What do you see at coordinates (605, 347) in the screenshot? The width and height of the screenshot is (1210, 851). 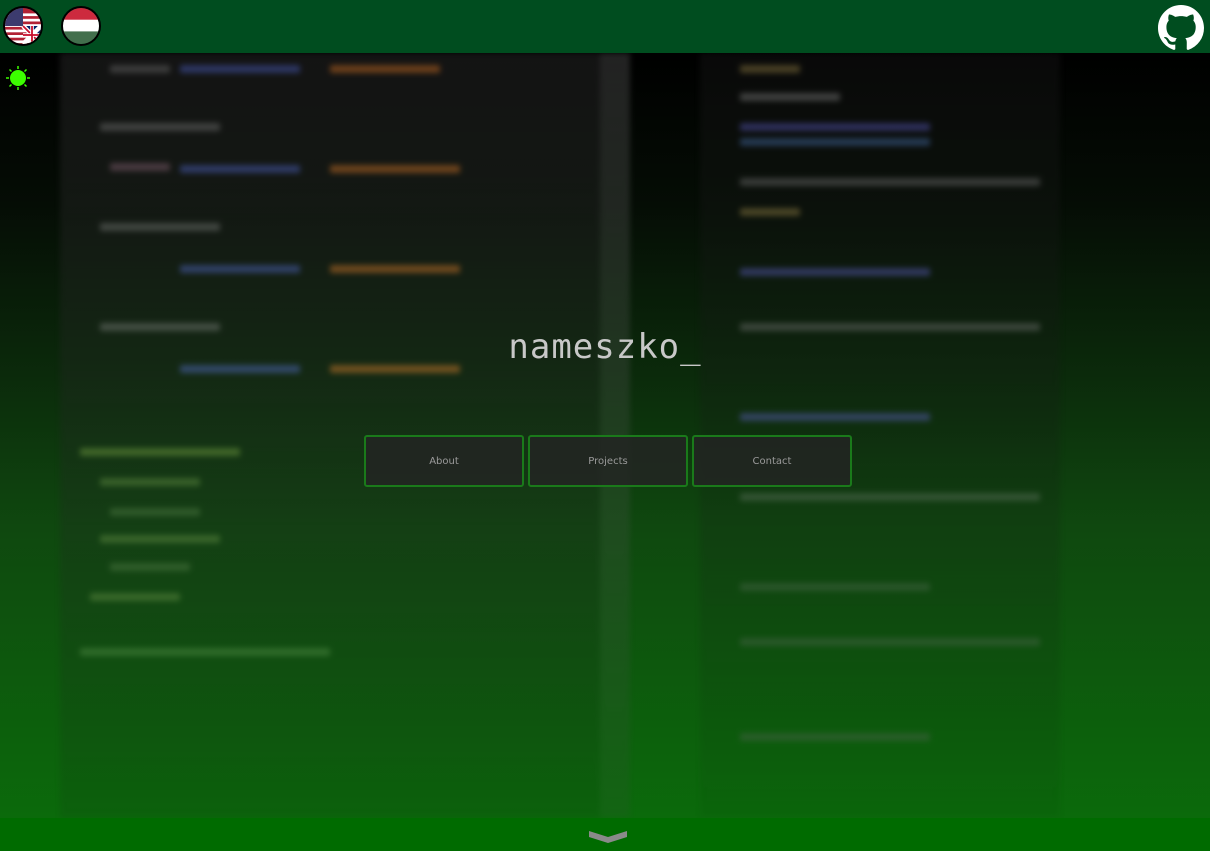 I see `site-title: nameszko_` at bounding box center [605, 347].